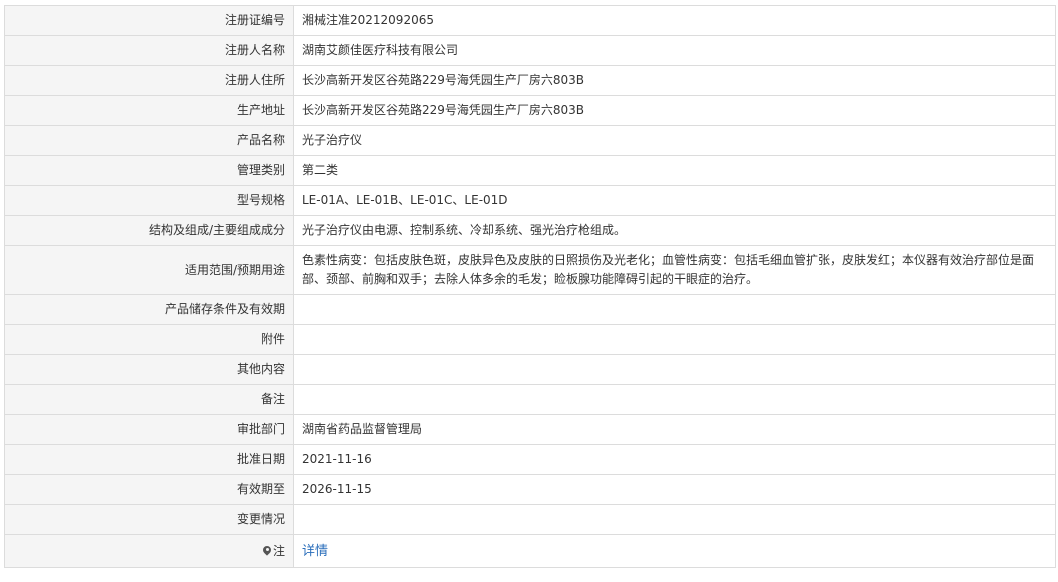 This screenshot has height=582, width=1058. What do you see at coordinates (315, 551) in the screenshot?
I see `details-link: 详情` at bounding box center [315, 551].